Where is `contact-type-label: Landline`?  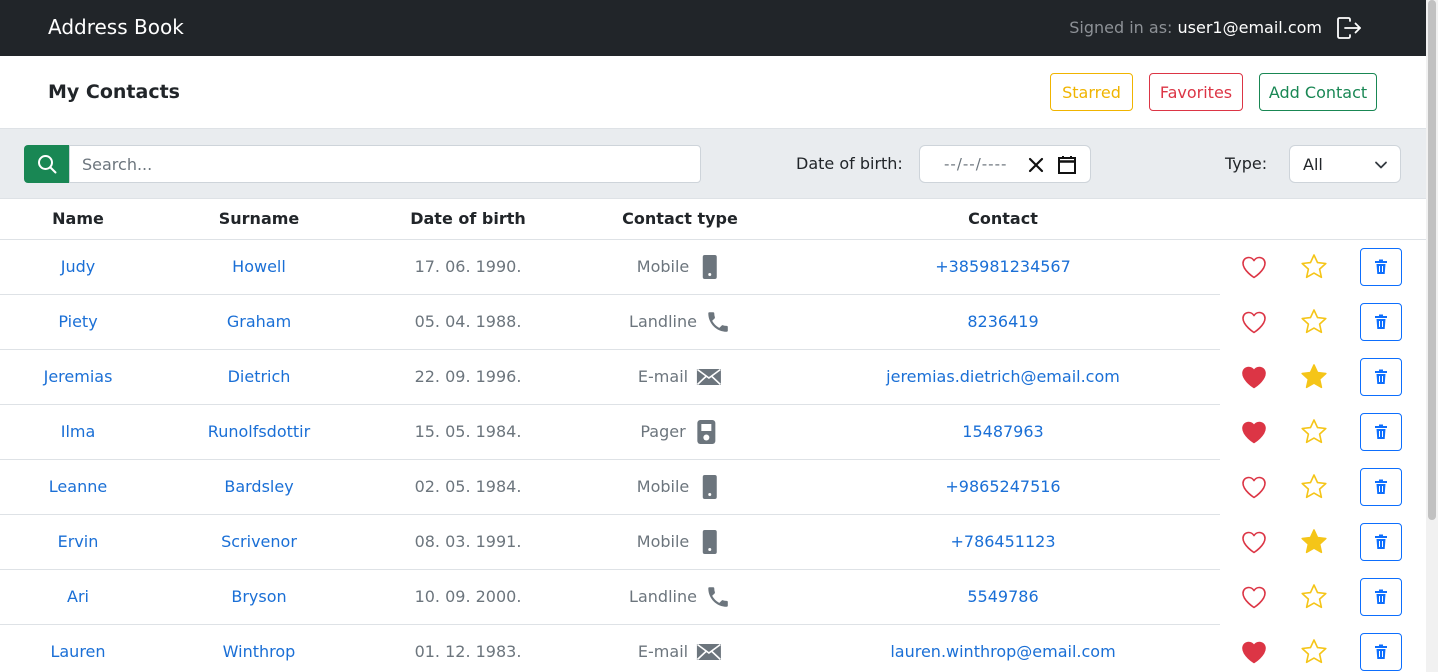
contact-type-label: Landline is located at coordinates (663, 596).